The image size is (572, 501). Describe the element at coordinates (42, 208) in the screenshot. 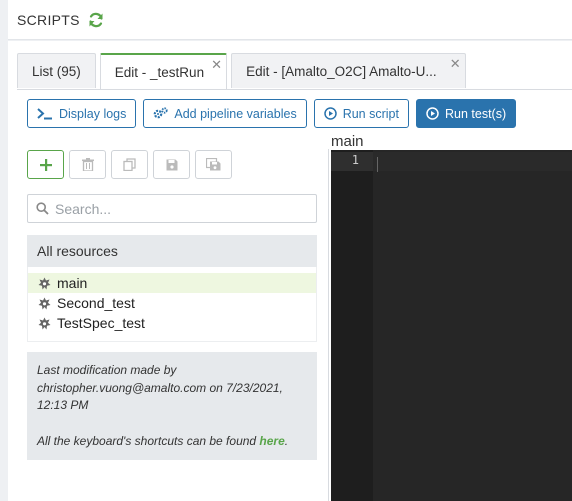

I see `search-icon` at that location.